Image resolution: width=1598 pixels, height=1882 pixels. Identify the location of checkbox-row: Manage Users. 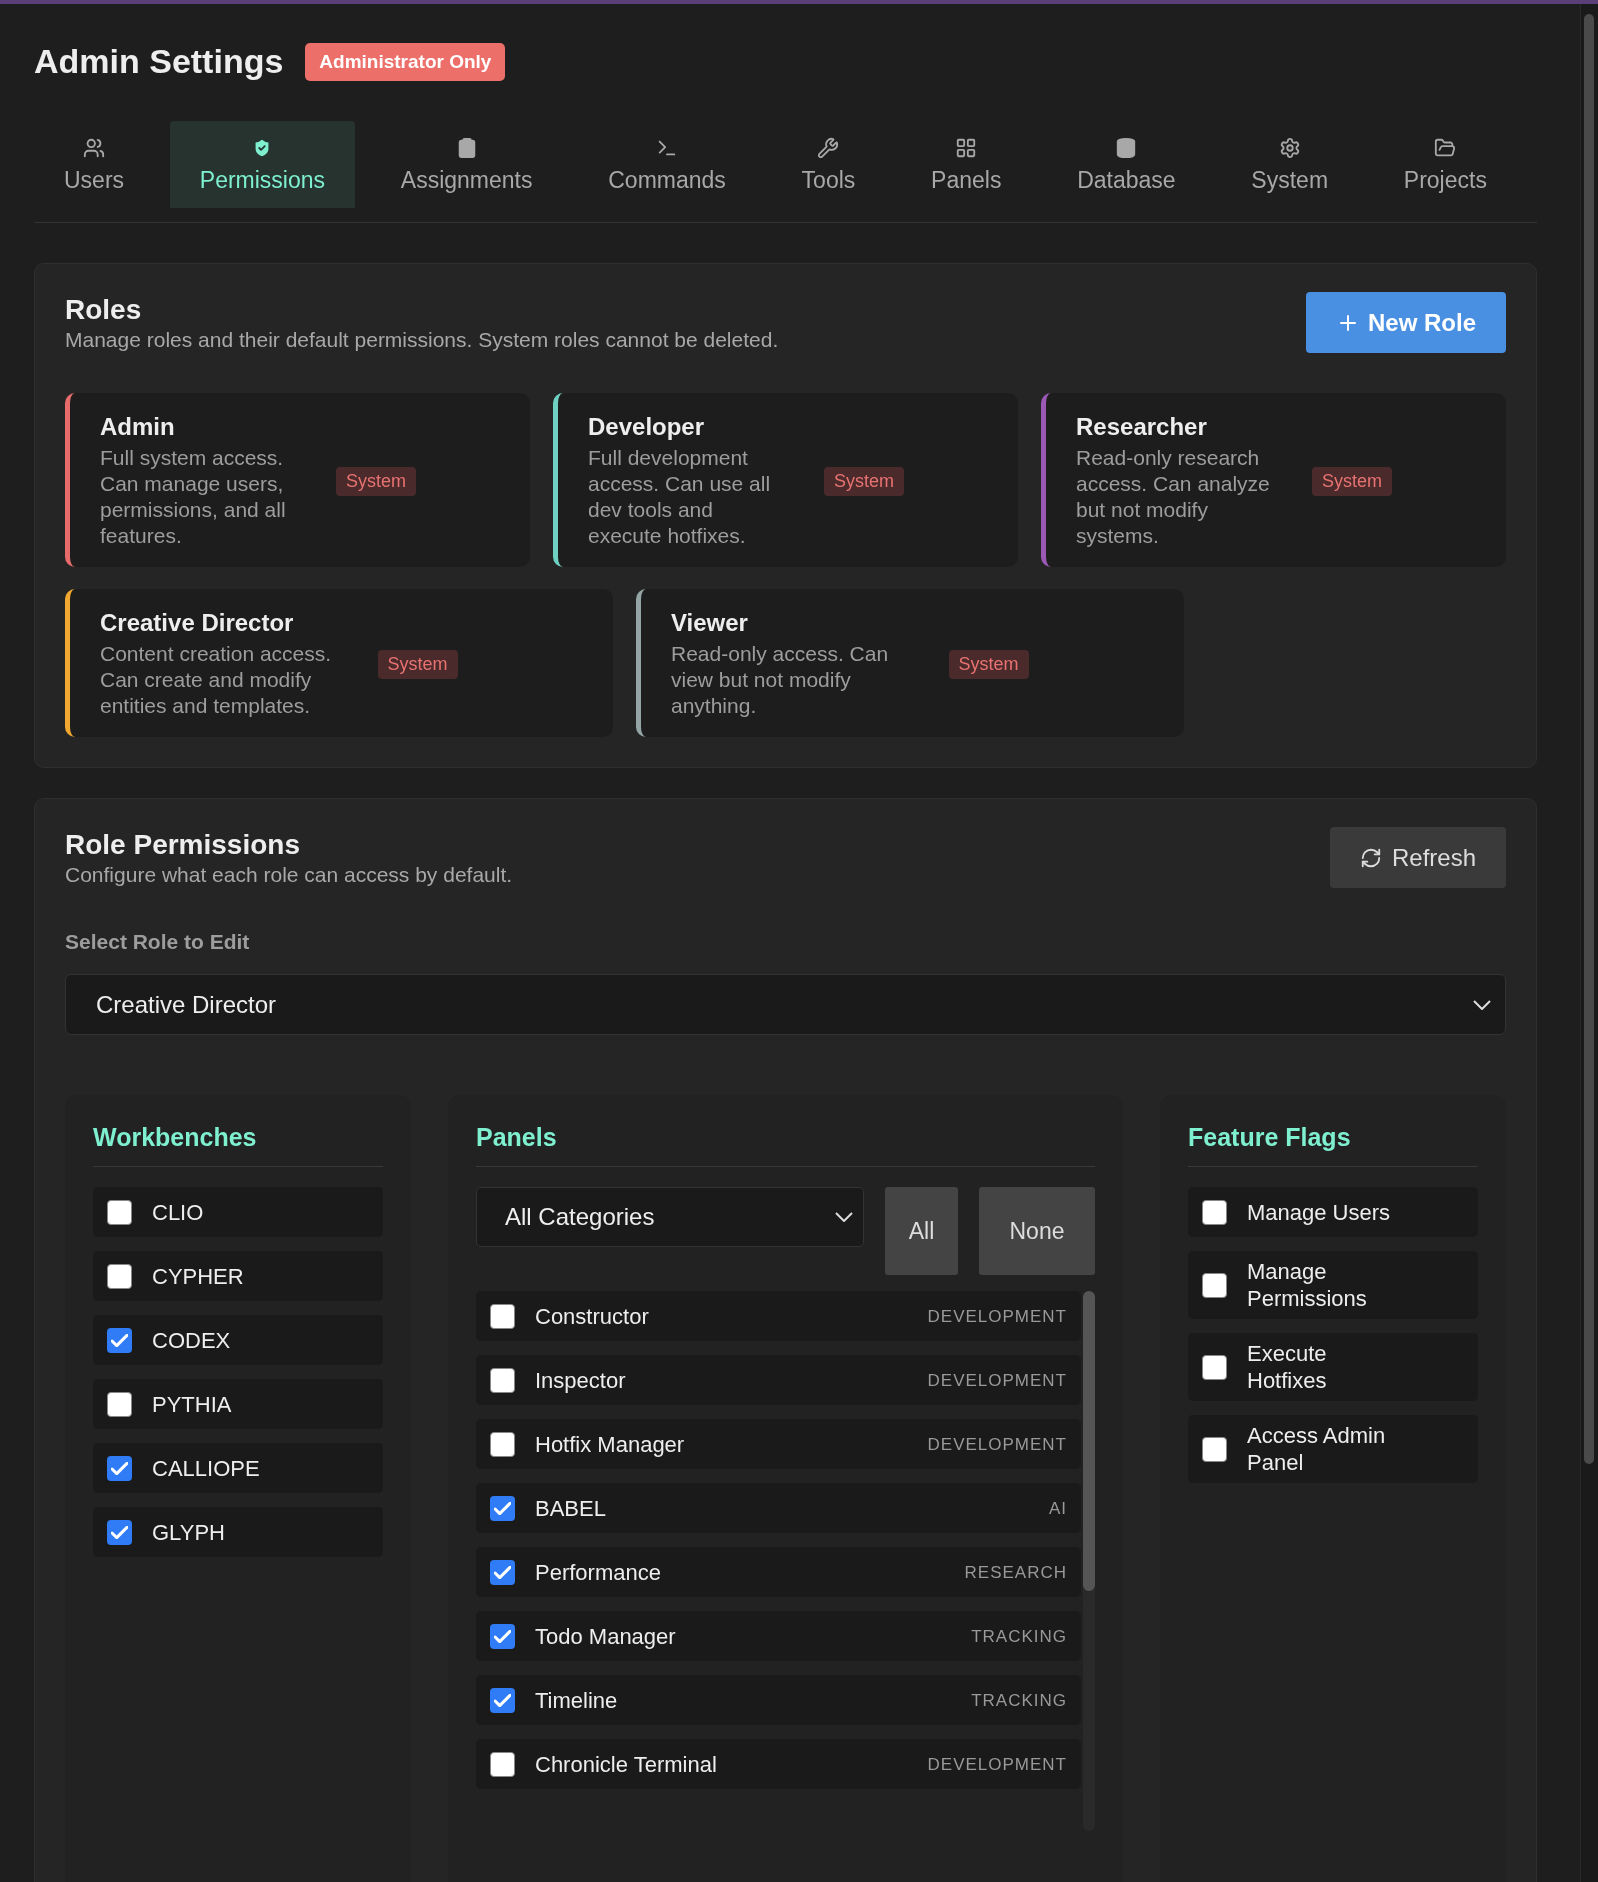
(1333, 1212).